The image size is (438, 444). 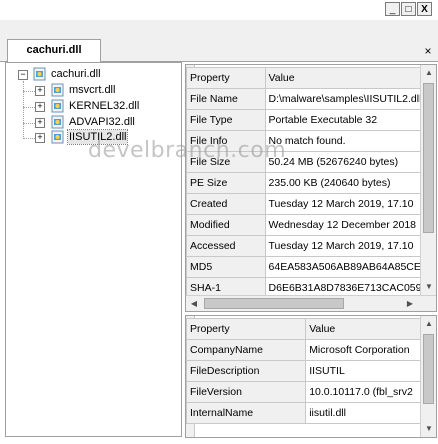 I want to click on minimize-button: _, so click(x=392, y=9).